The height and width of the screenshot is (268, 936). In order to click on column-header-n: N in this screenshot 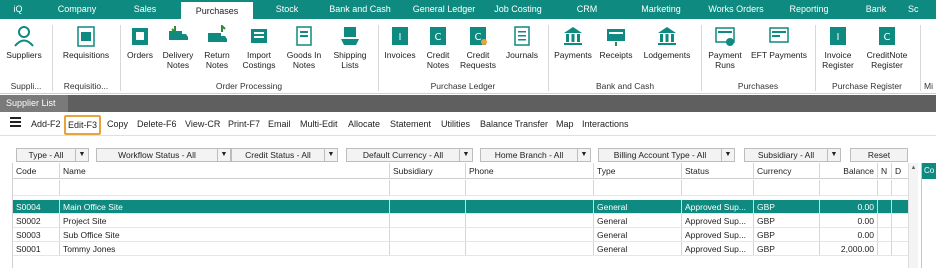, I will do `click(885, 170)`.